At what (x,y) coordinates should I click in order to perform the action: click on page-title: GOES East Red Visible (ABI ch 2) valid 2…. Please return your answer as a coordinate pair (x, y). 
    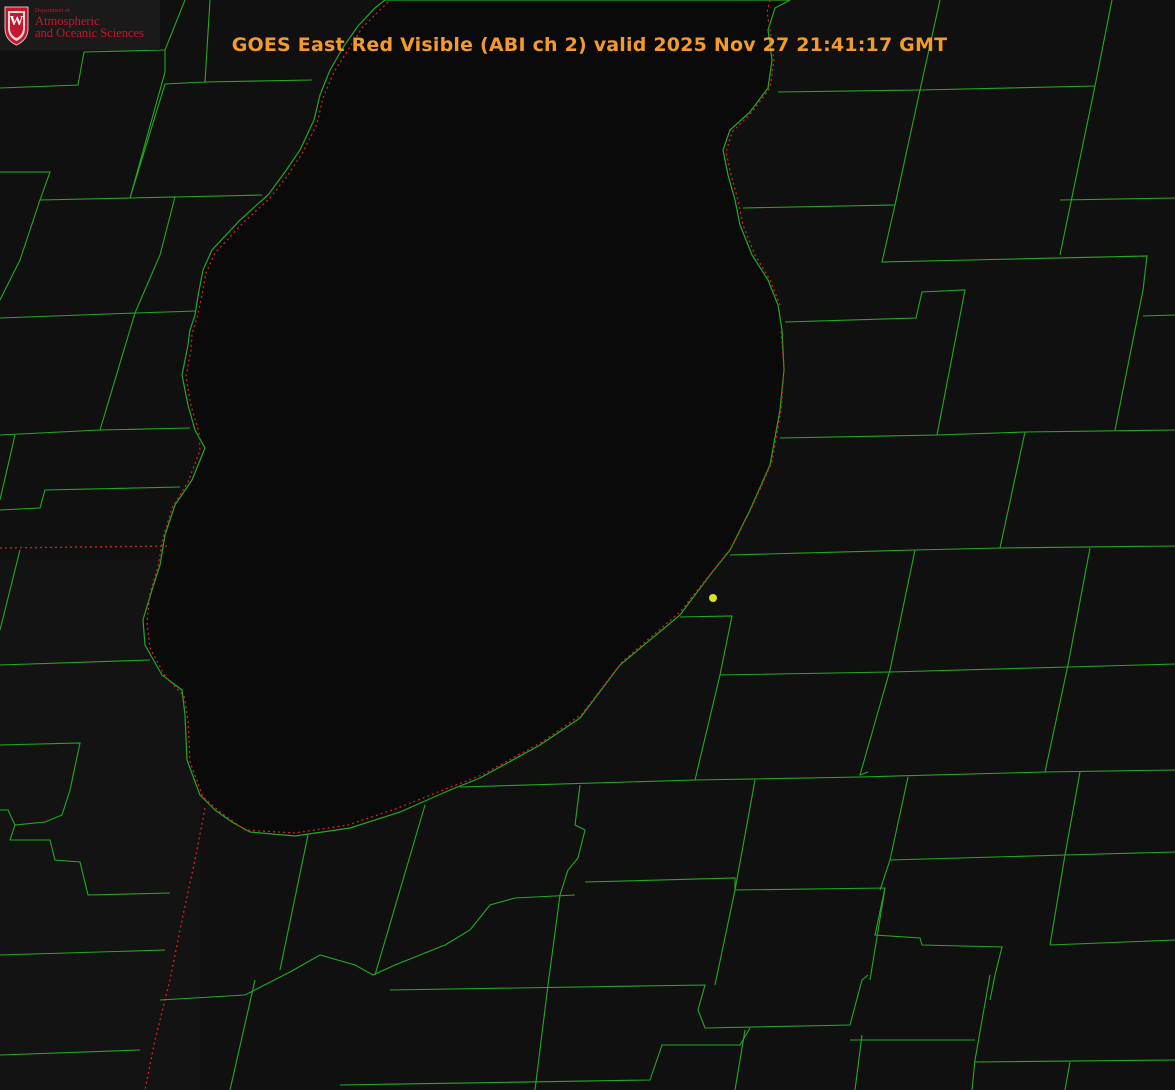
    Looking at the image, I should click on (589, 45).